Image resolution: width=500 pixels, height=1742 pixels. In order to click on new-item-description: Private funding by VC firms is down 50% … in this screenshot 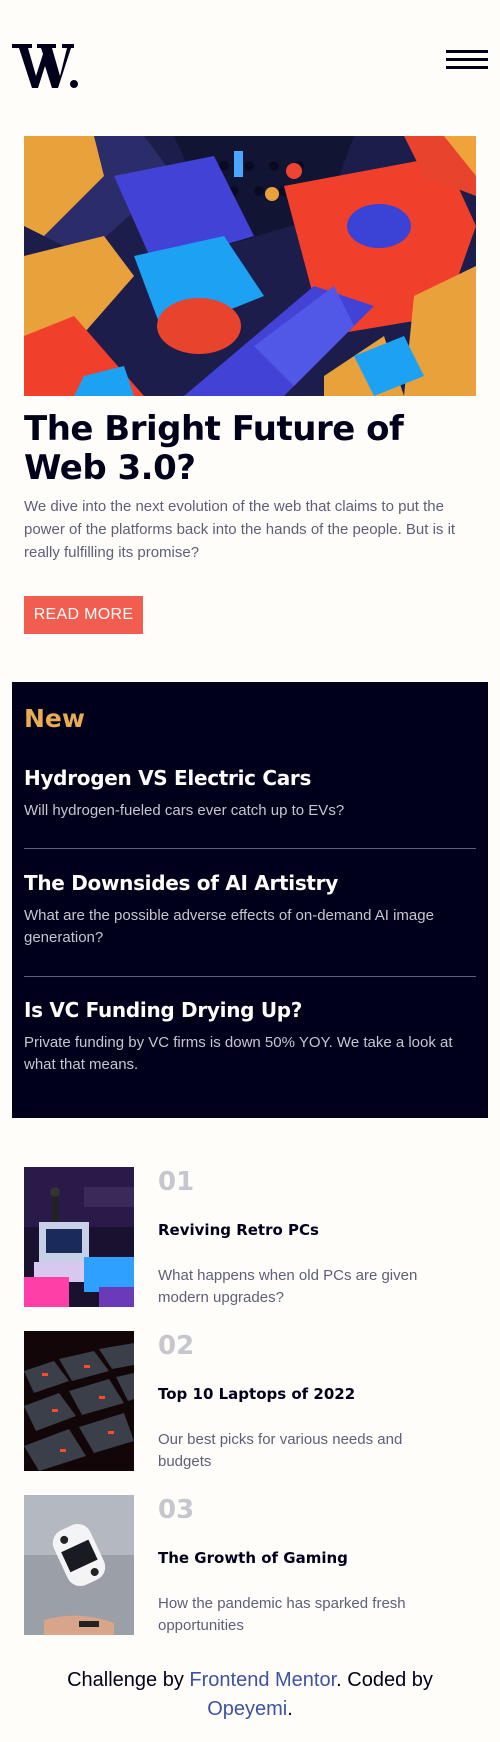, I will do `click(238, 1053)`.